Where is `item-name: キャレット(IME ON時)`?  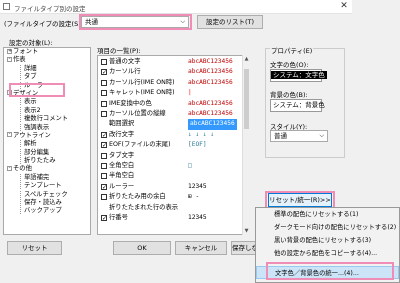
item-name: キャレット(IME ON時) is located at coordinates (142, 93).